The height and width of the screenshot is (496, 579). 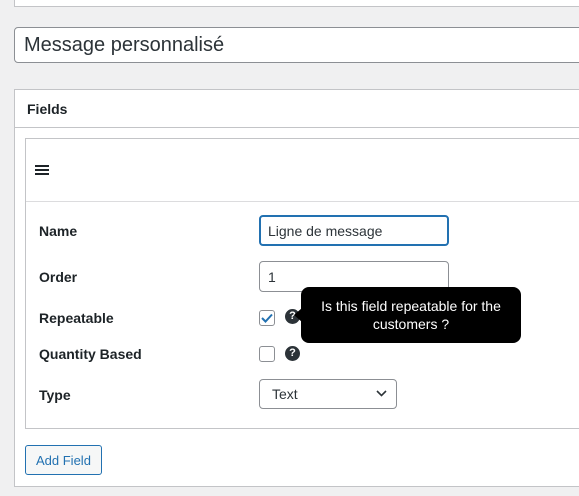 I want to click on type-select: Text, so click(x=328, y=394).